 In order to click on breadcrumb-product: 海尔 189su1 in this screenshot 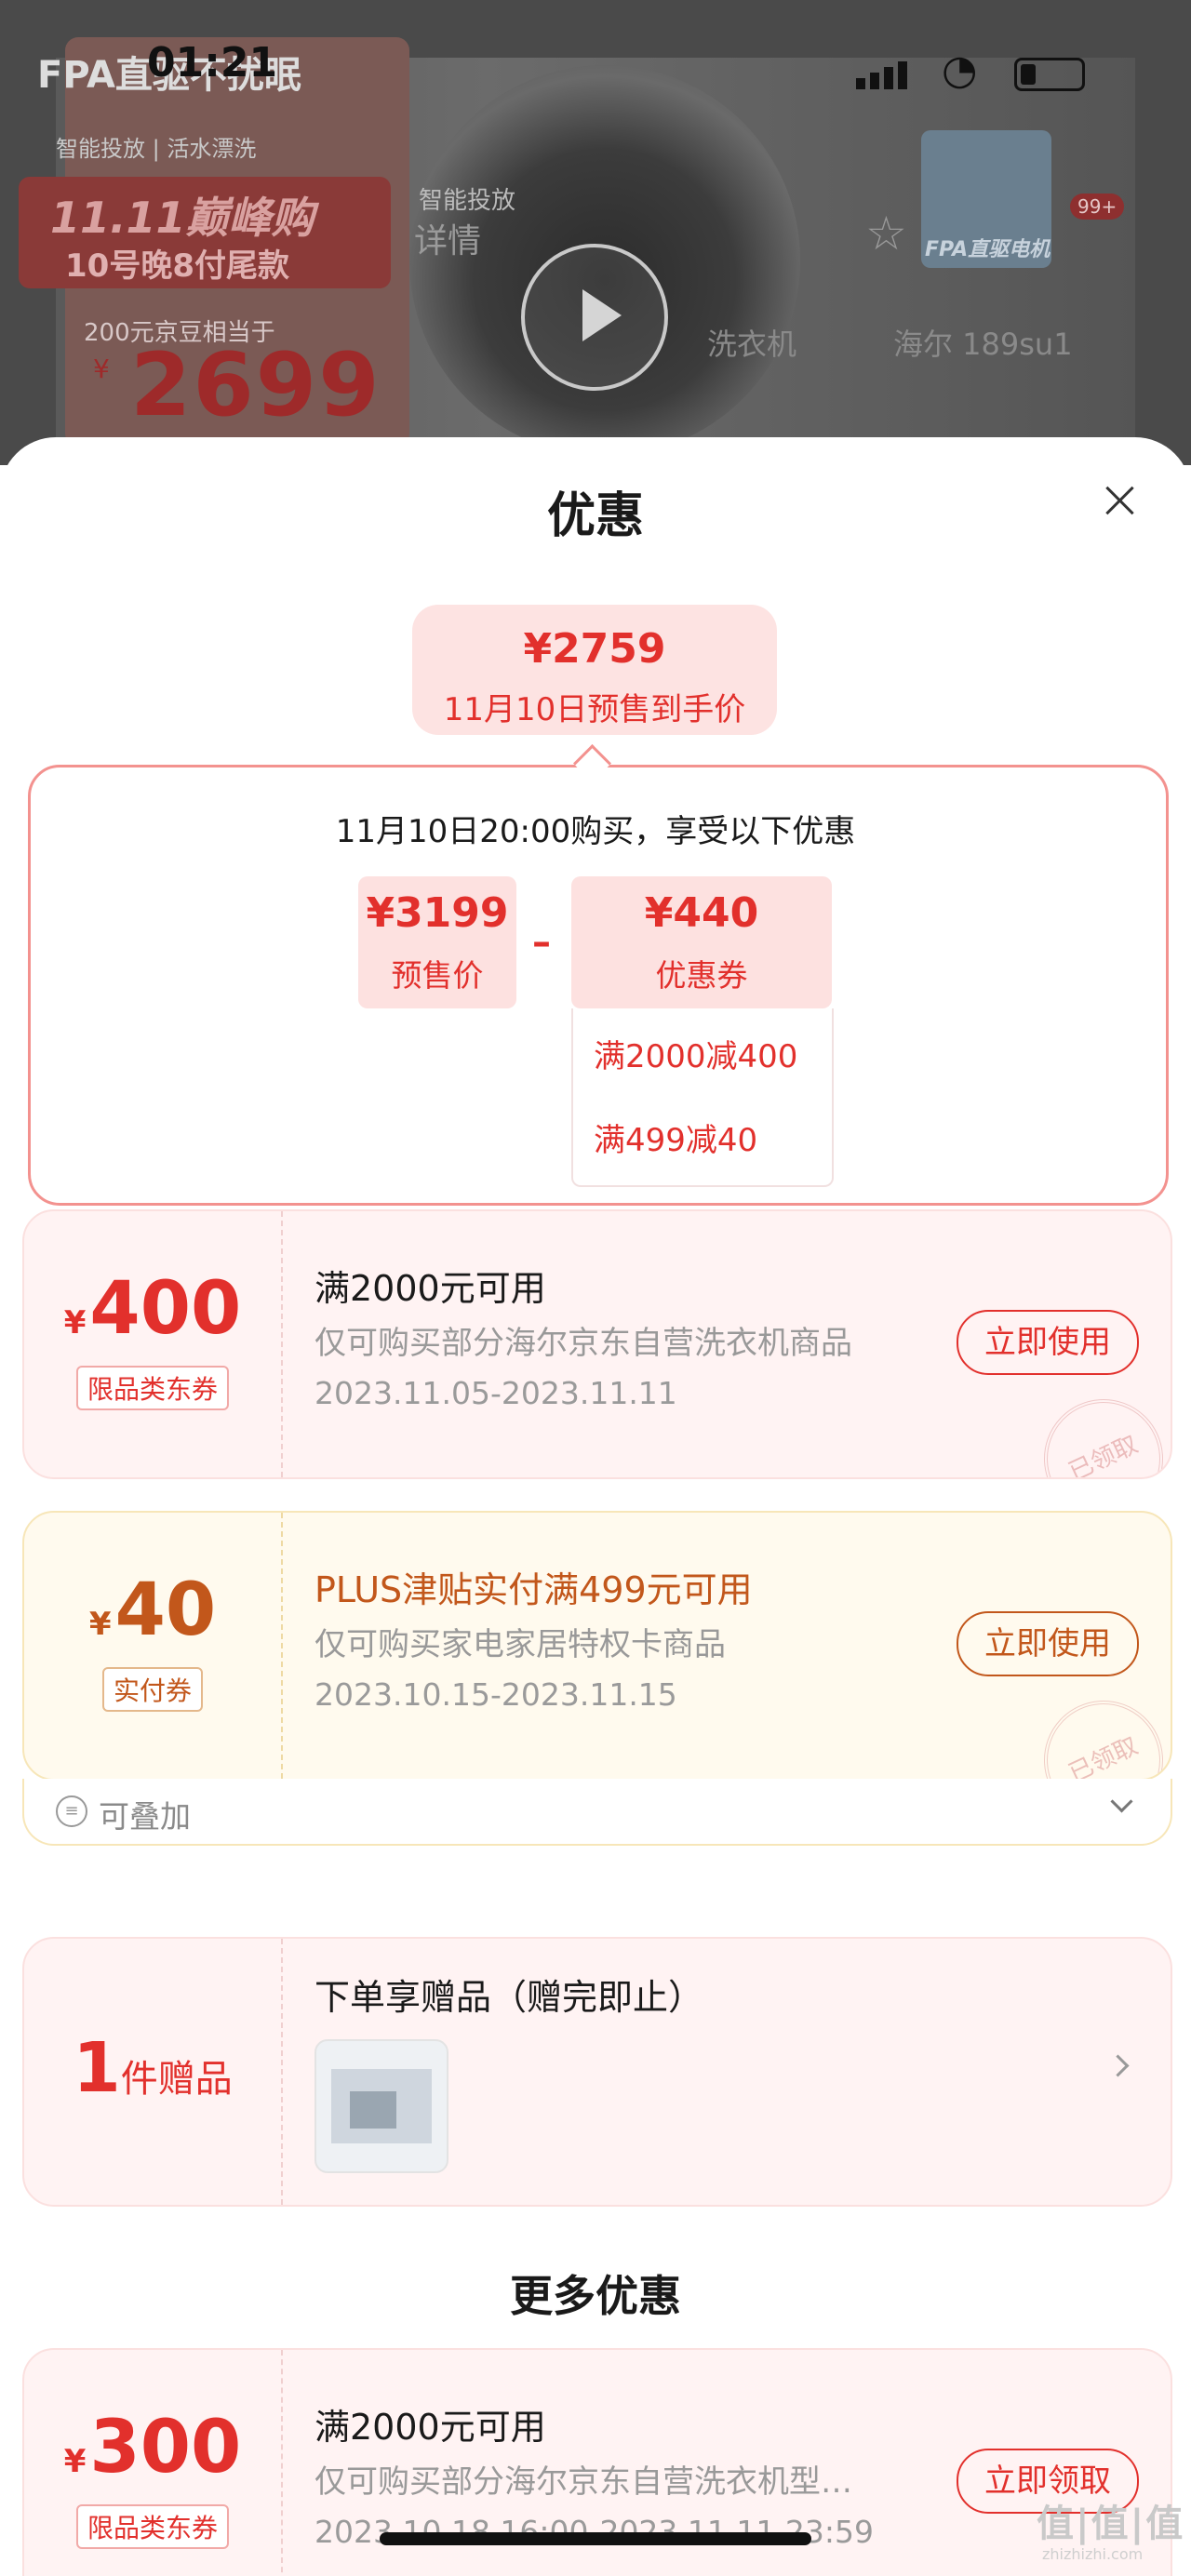, I will do `click(983, 342)`.